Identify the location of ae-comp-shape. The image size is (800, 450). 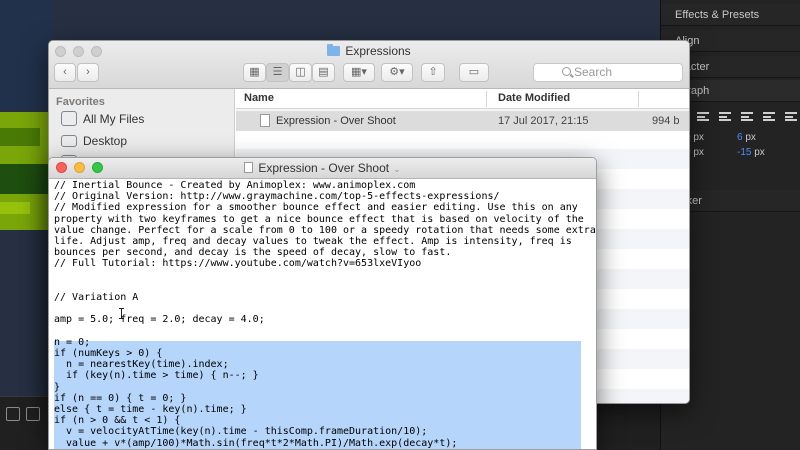
(26, 55).